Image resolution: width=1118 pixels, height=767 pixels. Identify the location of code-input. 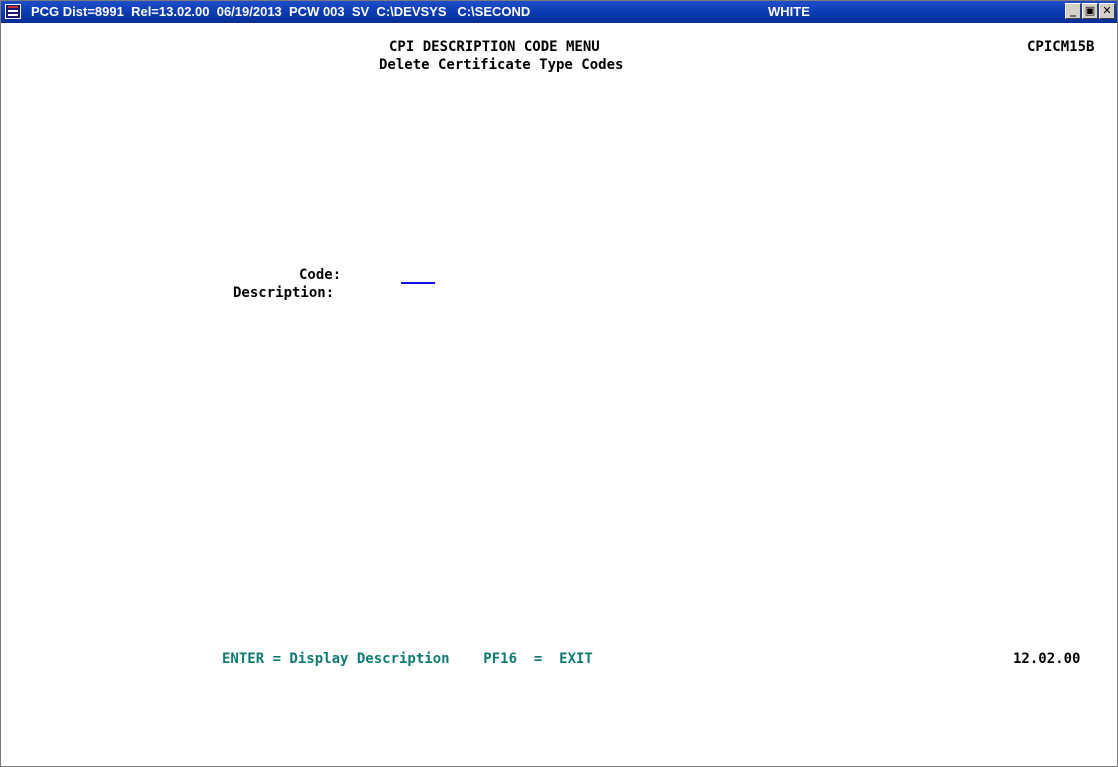
(418, 274).